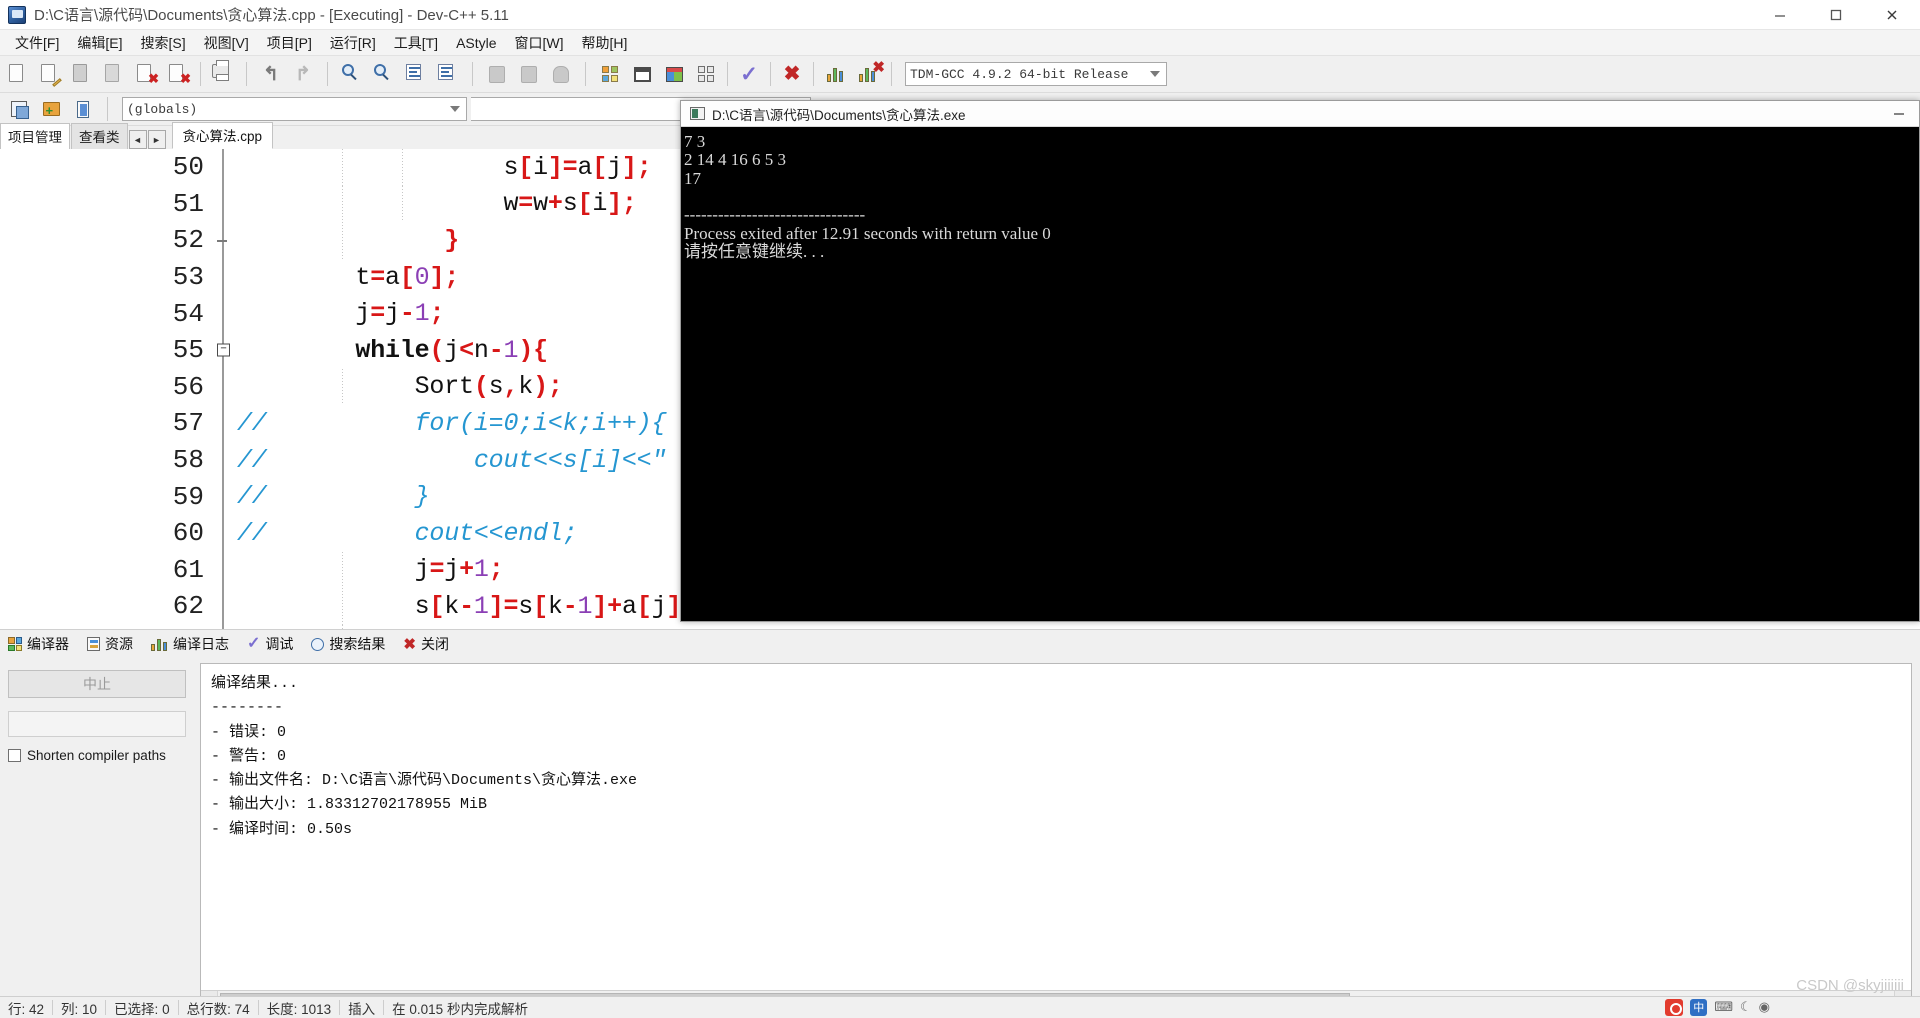 This screenshot has height=1018, width=1920. I want to click on stop-icon: ✖, so click(792, 74).